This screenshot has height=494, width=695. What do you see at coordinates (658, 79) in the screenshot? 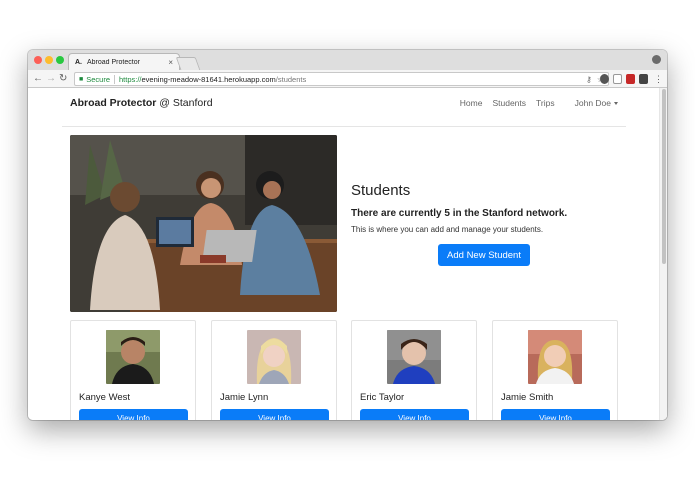
I see `more-menu-icon: ⋮` at bounding box center [658, 79].